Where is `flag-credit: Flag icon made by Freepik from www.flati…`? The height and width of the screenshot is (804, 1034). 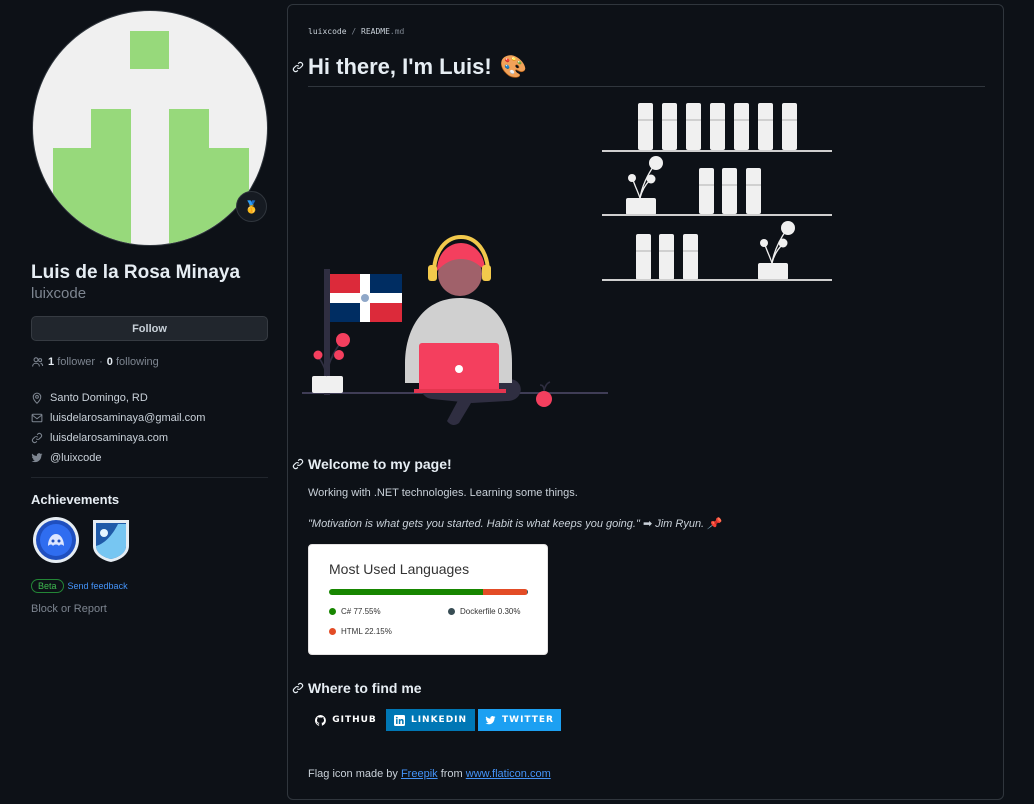 flag-credit: Flag icon made by Freepik from www.flati… is located at coordinates (429, 774).